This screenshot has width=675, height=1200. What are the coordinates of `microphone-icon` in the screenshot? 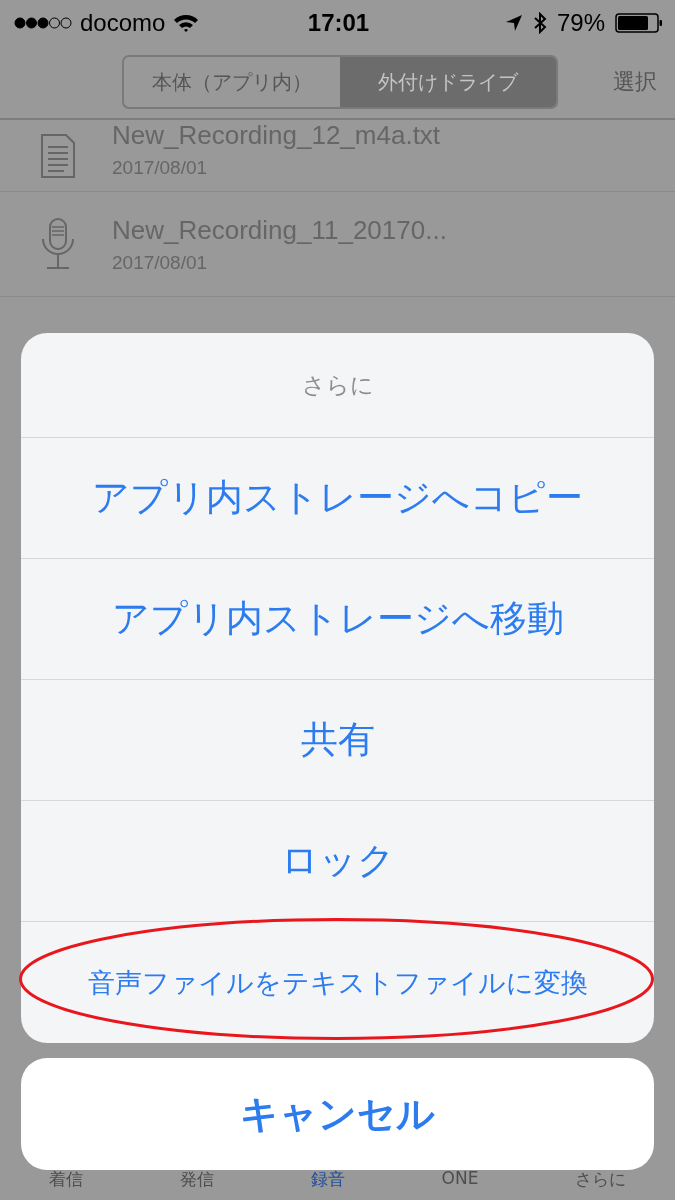 It's located at (58, 244).